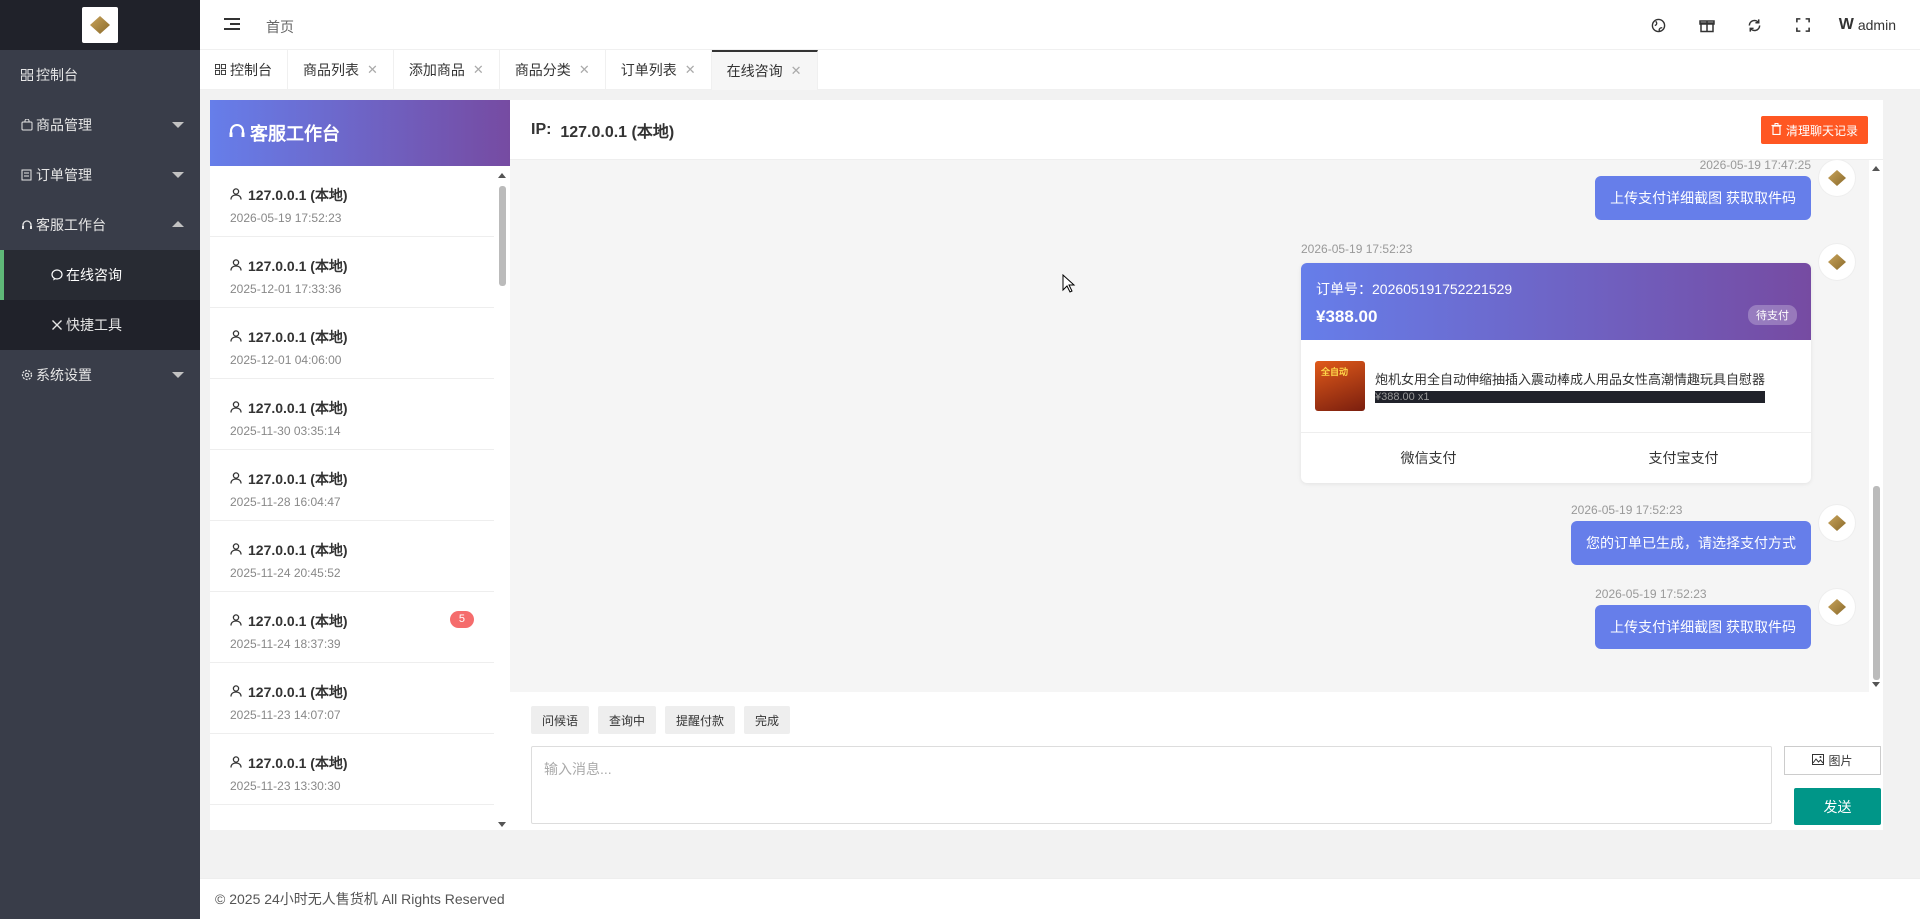  Describe the element at coordinates (767, 720) in the screenshot. I see `quick-reply-done: 完成` at that location.